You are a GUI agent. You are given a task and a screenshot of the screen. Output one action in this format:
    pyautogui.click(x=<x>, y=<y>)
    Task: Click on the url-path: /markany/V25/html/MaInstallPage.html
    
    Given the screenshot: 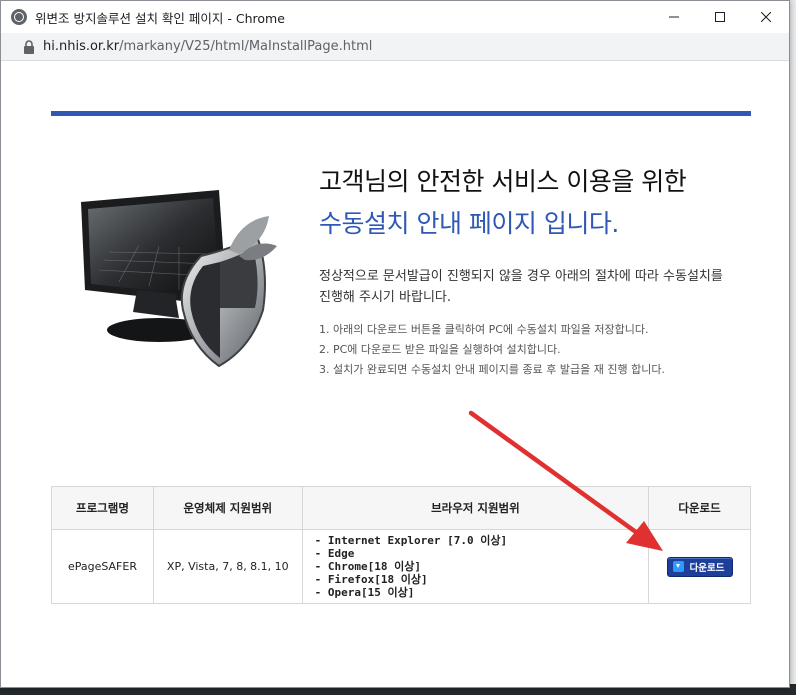 What is the action you would take?
    pyautogui.click(x=246, y=46)
    